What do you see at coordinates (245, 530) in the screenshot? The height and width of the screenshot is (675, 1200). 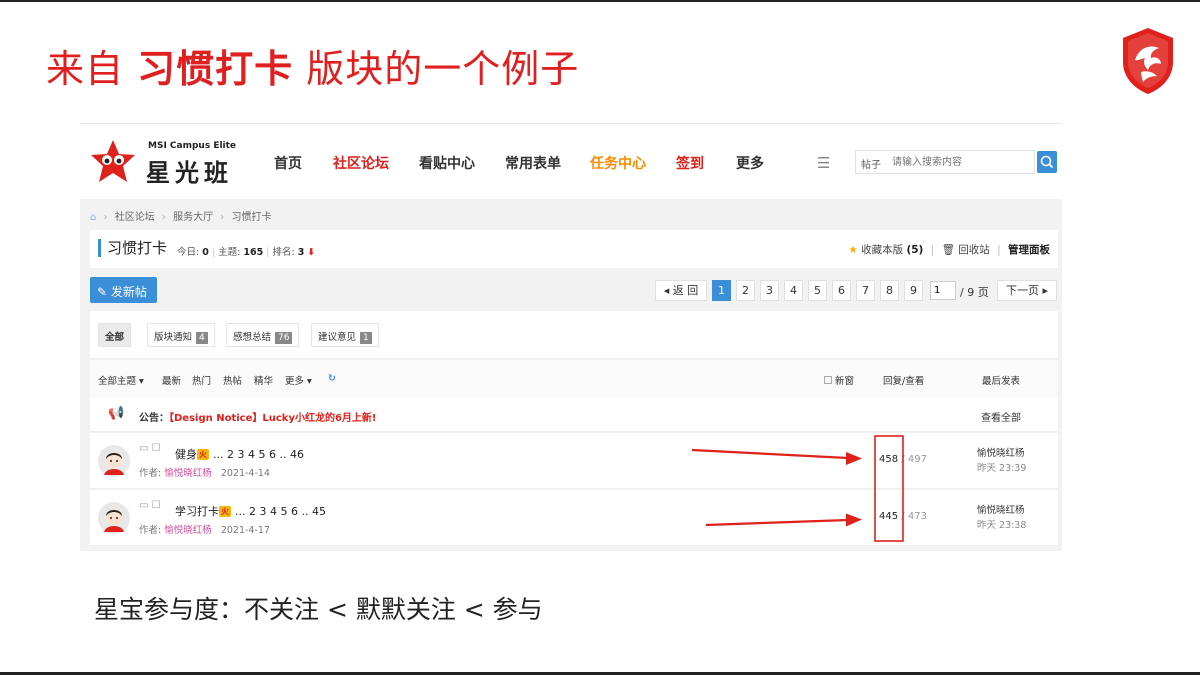 I see `thread-date: 2021-4-17` at bounding box center [245, 530].